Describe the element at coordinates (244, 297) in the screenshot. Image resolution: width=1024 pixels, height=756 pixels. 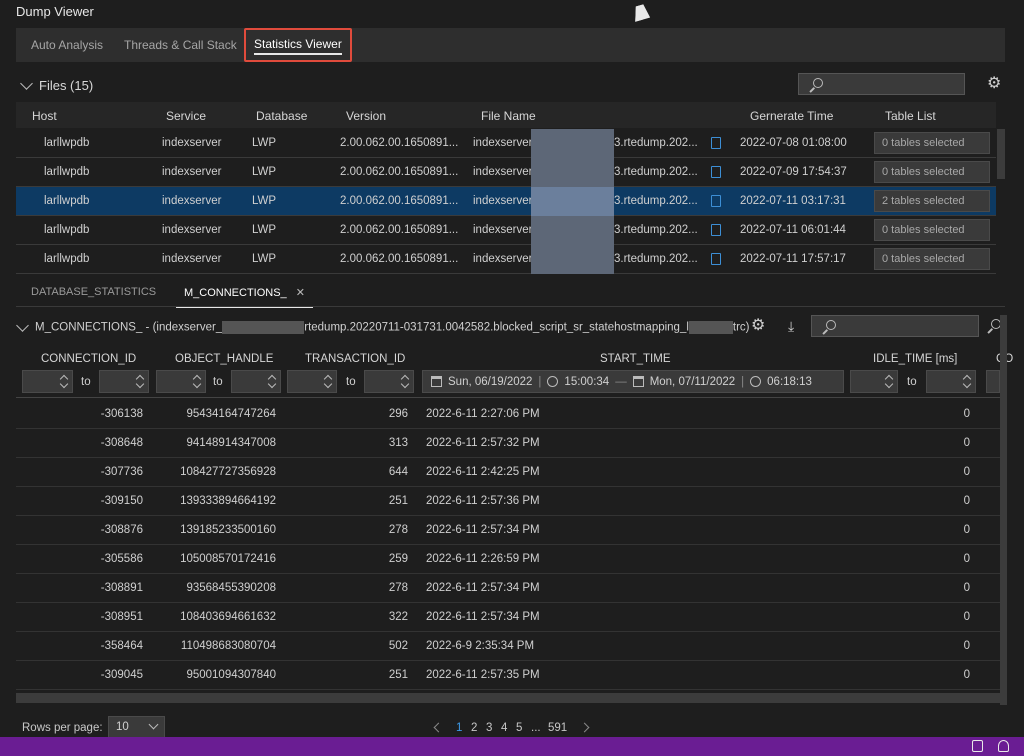
I see `sub-tab-m-connections: M_CONNECTIONS_ ✕` at that location.